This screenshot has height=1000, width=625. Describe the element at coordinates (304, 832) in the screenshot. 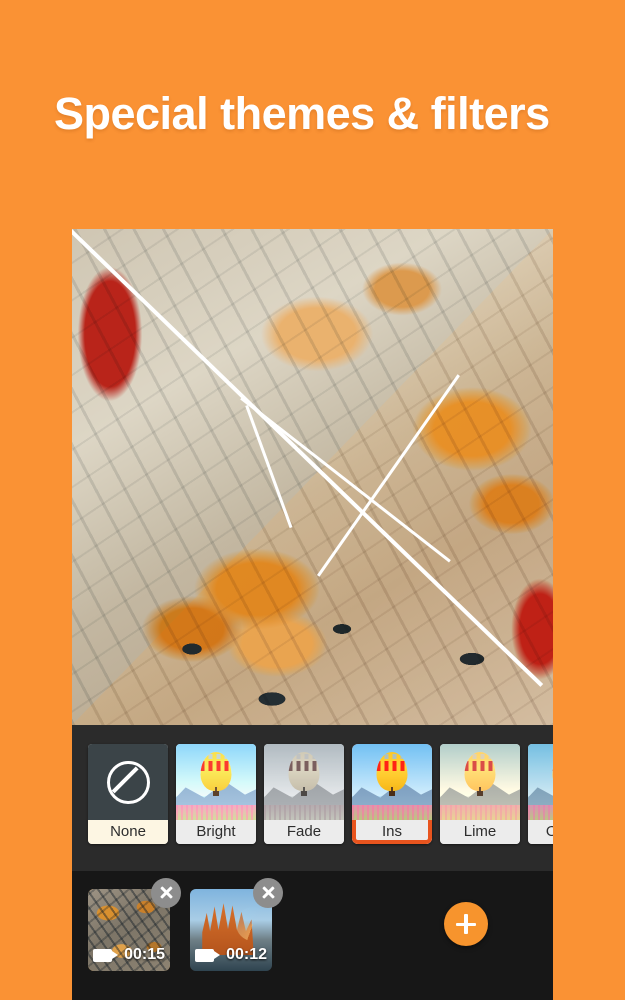

I see `filter-label: Fade` at that location.